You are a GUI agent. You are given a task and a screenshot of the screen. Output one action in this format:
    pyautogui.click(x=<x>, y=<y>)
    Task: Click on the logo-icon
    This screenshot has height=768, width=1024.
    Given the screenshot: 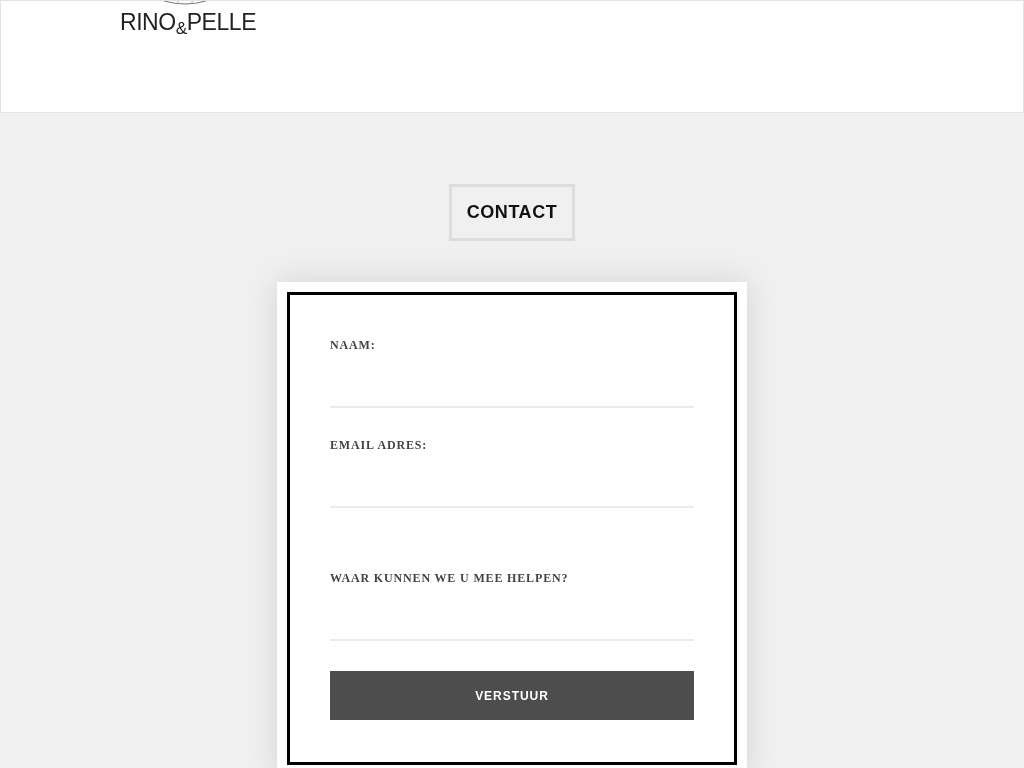 What is the action you would take?
    pyautogui.click(x=185, y=3)
    